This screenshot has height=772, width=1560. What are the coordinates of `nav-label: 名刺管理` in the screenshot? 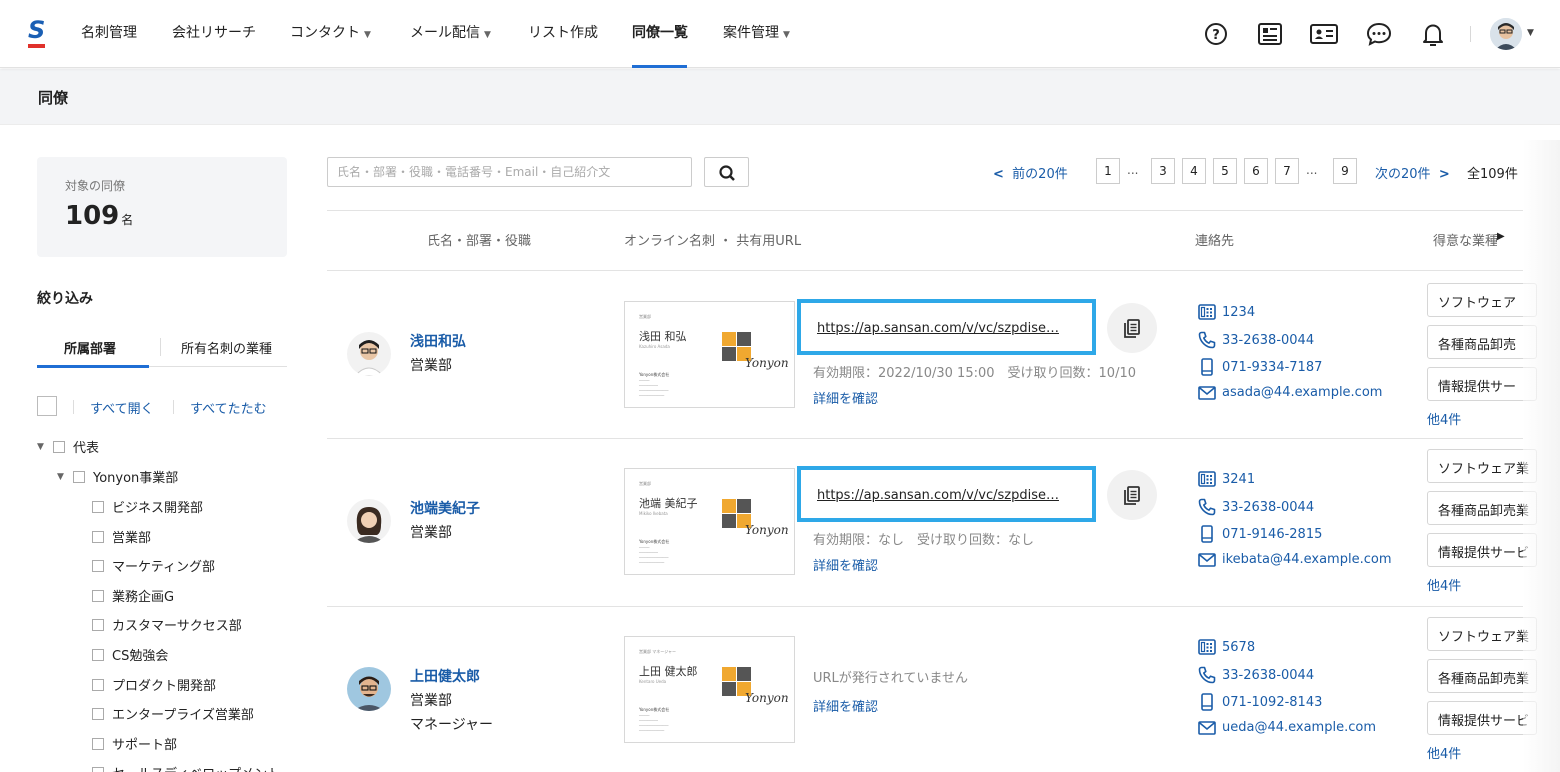 It's located at (109, 33).